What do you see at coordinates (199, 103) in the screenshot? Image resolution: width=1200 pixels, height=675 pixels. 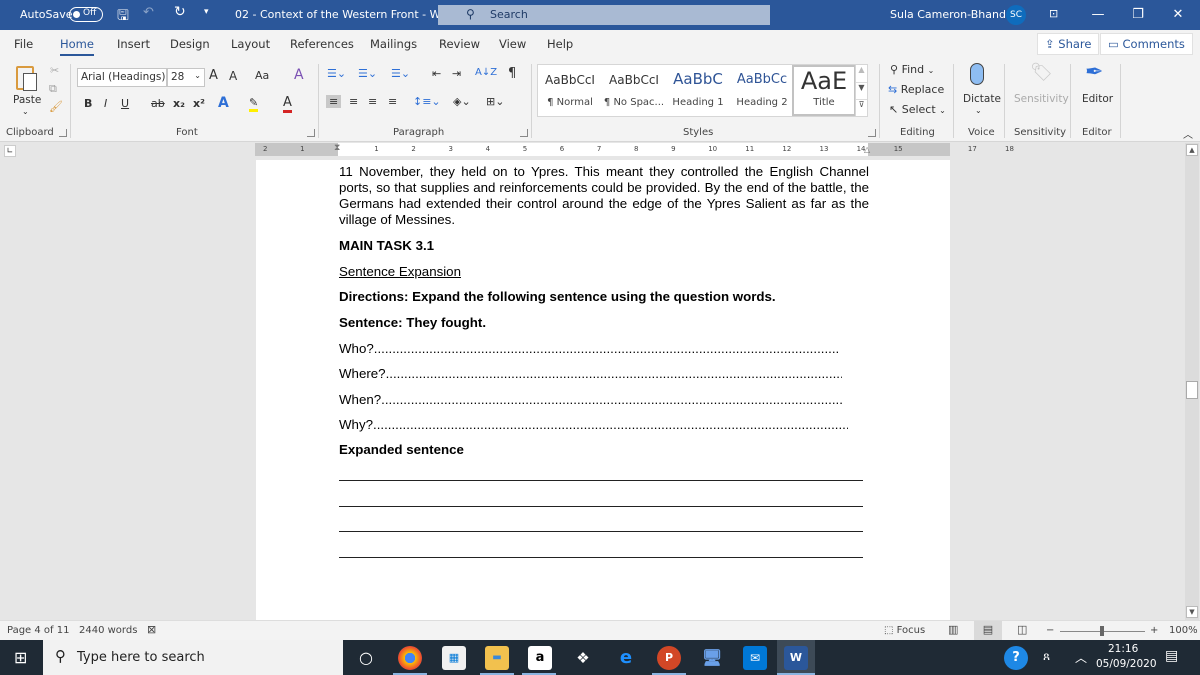 I see `superscript-button: x²` at bounding box center [199, 103].